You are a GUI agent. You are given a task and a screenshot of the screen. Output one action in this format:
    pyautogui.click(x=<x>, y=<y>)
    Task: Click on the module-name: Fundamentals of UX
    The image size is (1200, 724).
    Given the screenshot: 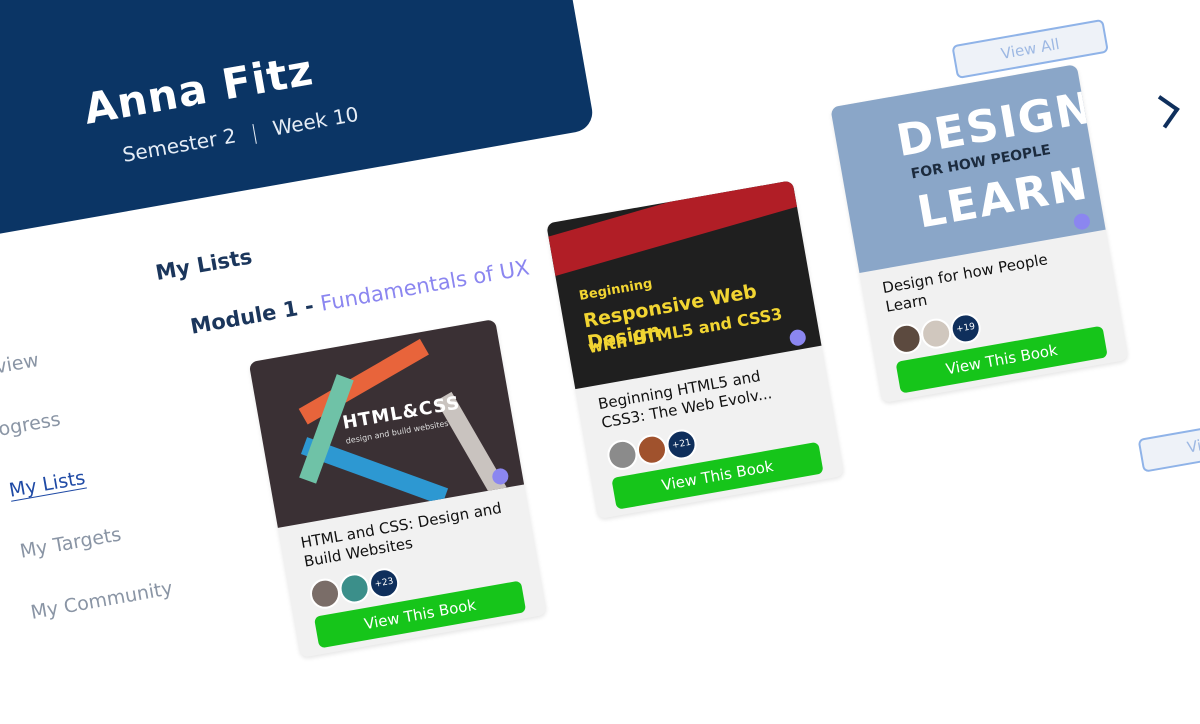 What is the action you would take?
    pyautogui.click(x=425, y=285)
    